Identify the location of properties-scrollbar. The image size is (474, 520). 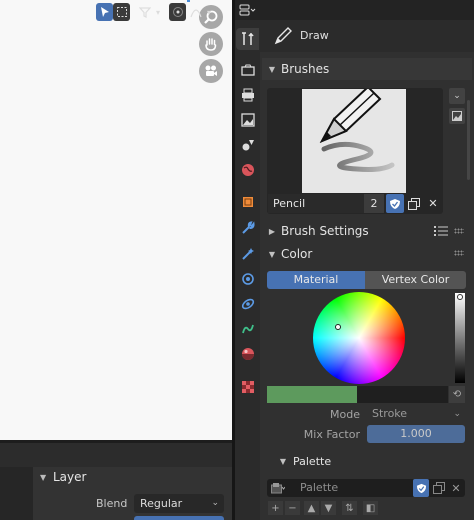
(468, 140).